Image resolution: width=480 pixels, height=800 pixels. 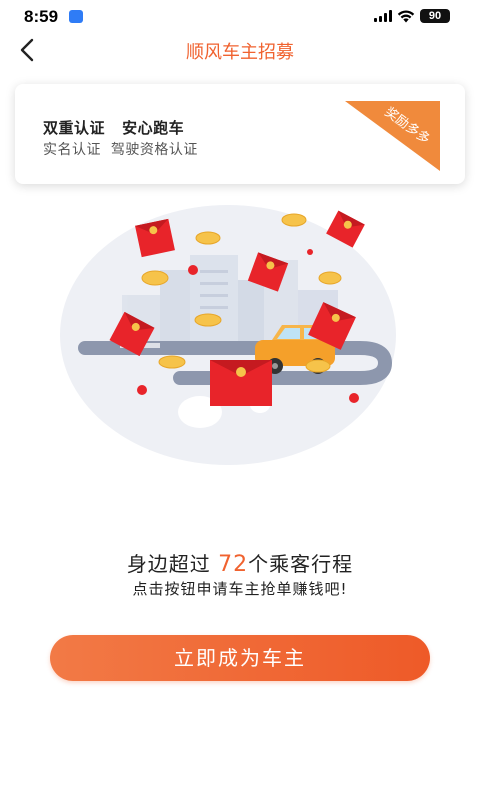 I want to click on page-title: 顺风车主招募, so click(x=240, y=52).